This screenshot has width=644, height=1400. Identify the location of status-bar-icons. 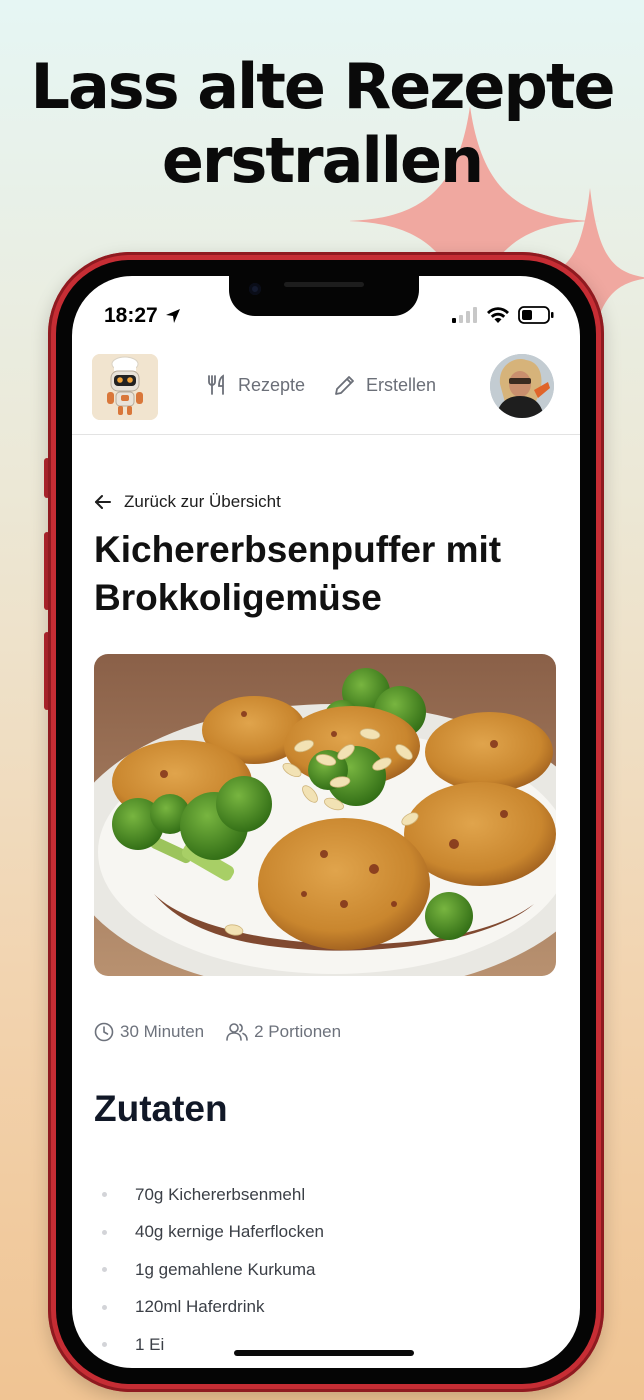
(503, 315).